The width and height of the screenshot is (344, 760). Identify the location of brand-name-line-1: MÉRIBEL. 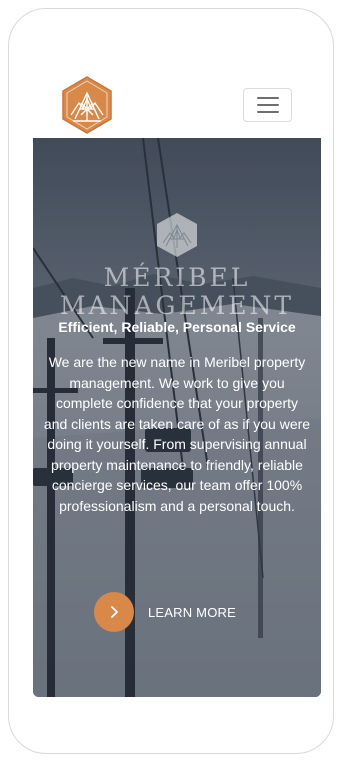
(177, 277).